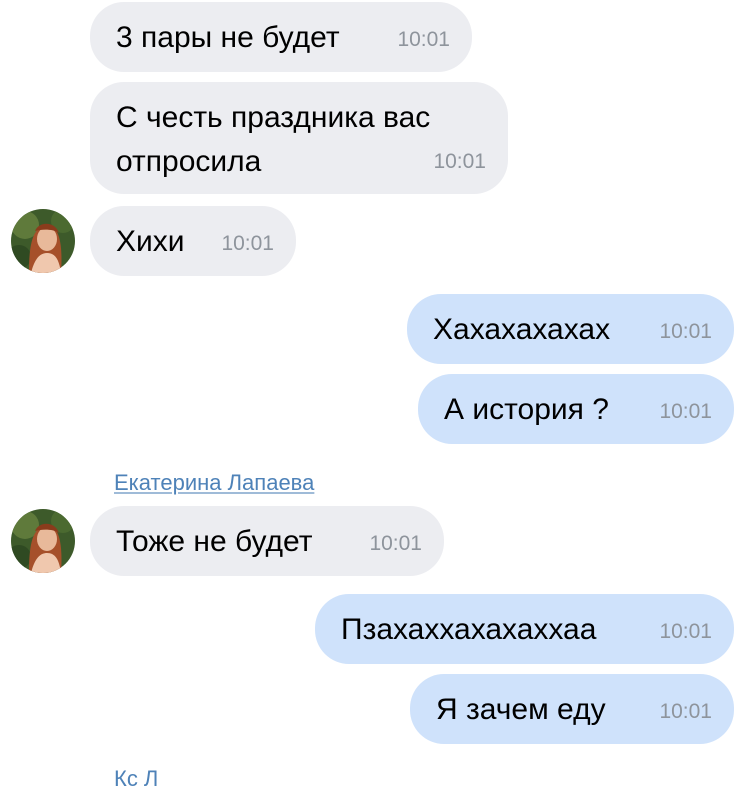 The width and height of the screenshot is (746, 792). What do you see at coordinates (214, 541) in the screenshot?
I see `message-text: Тоже не будет` at bounding box center [214, 541].